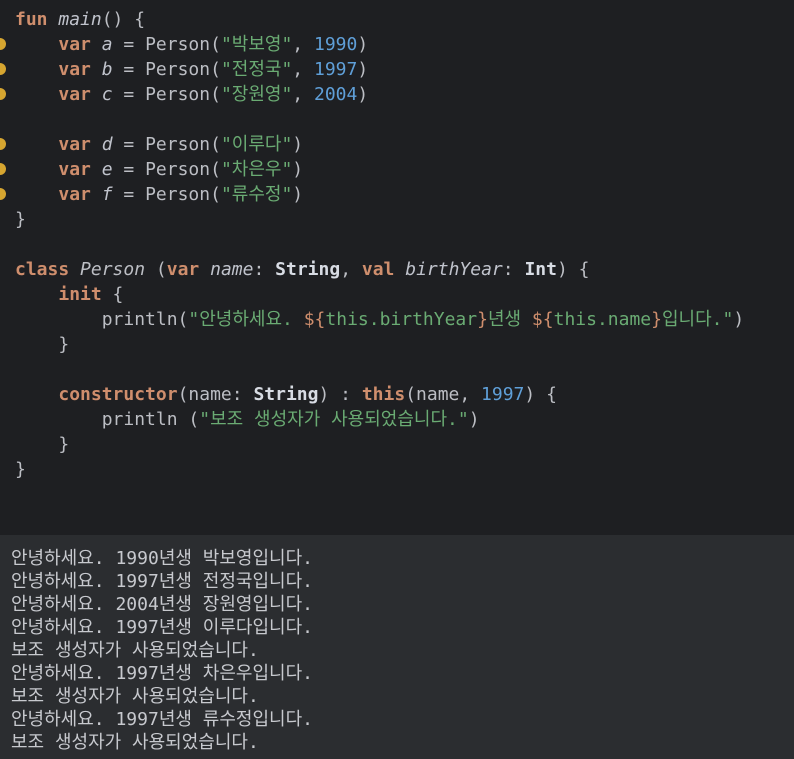  What do you see at coordinates (107, 169) in the screenshot?
I see `code-token: e` at bounding box center [107, 169].